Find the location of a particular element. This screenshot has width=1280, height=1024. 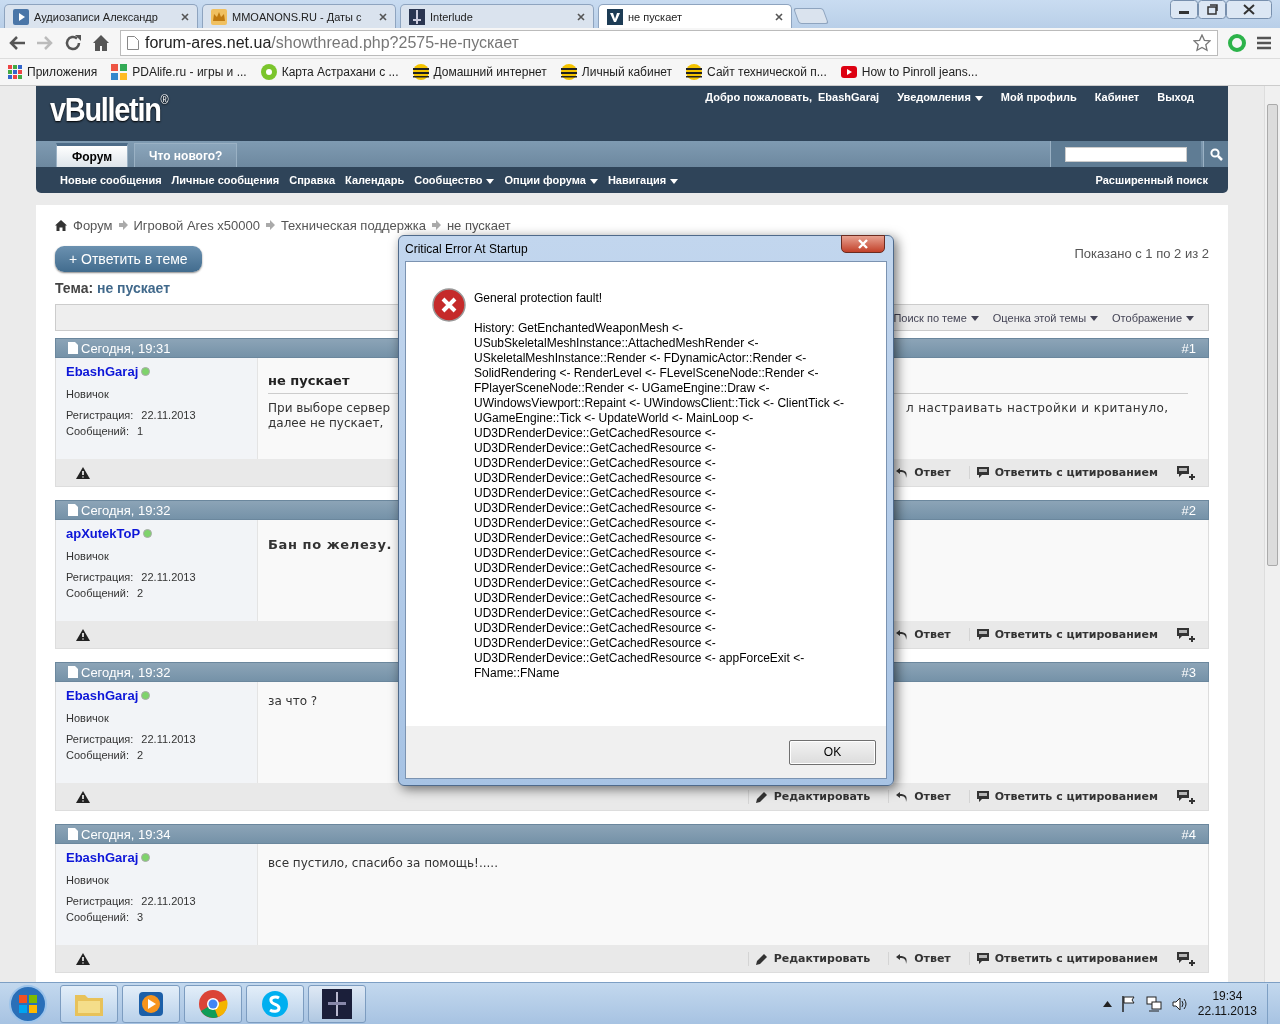

map-pin-icon is located at coordinates (268, 72).